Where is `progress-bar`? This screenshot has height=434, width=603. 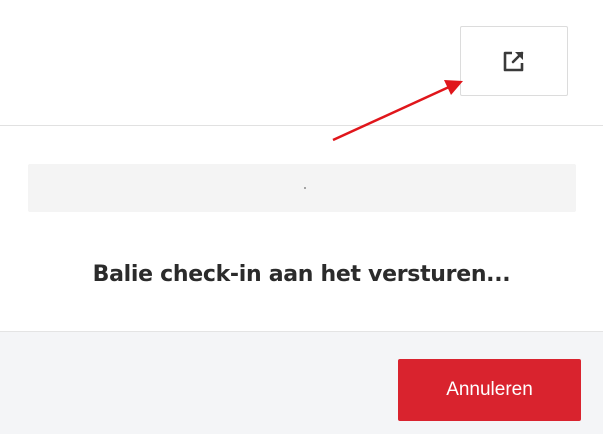
progress-bar is located at coordinates (302, 188).